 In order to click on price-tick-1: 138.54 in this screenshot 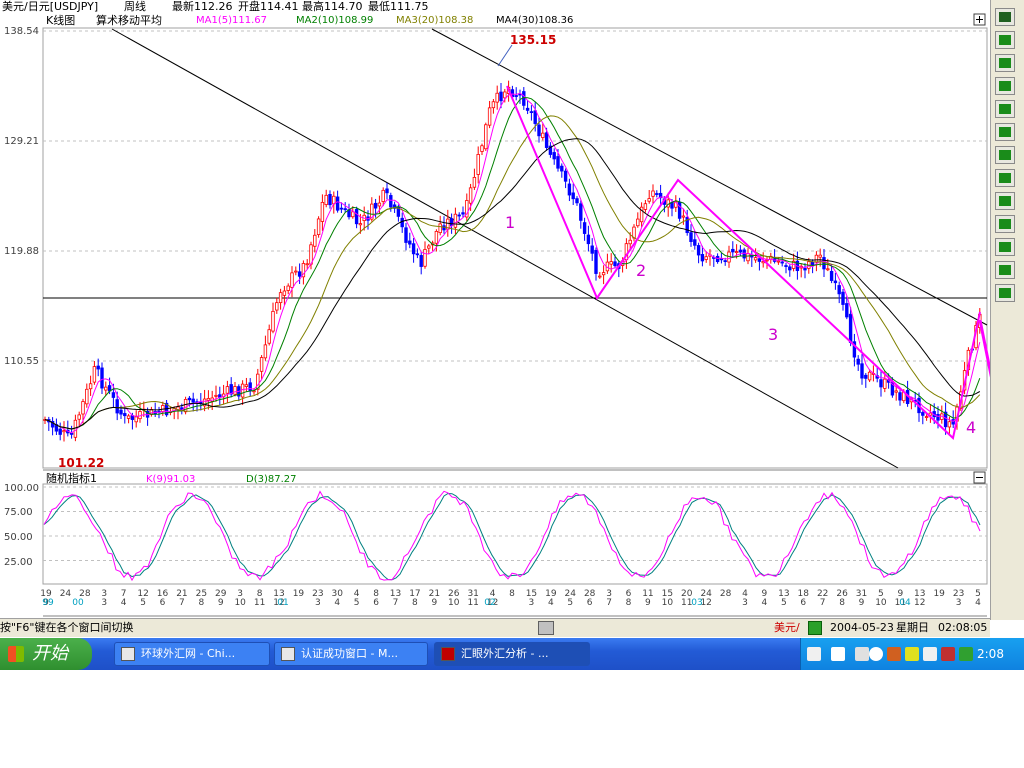, I will do `click(21, 31)`.